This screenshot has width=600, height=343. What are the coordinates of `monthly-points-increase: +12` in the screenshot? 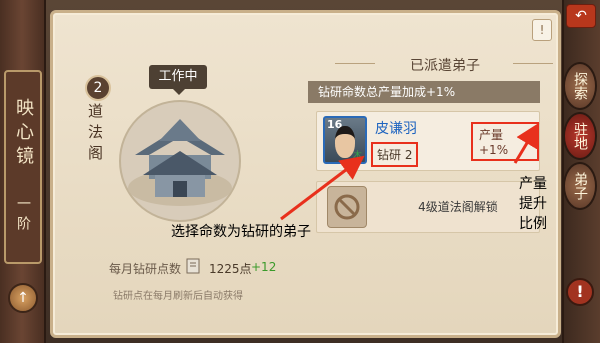 It's located at (264, 267).